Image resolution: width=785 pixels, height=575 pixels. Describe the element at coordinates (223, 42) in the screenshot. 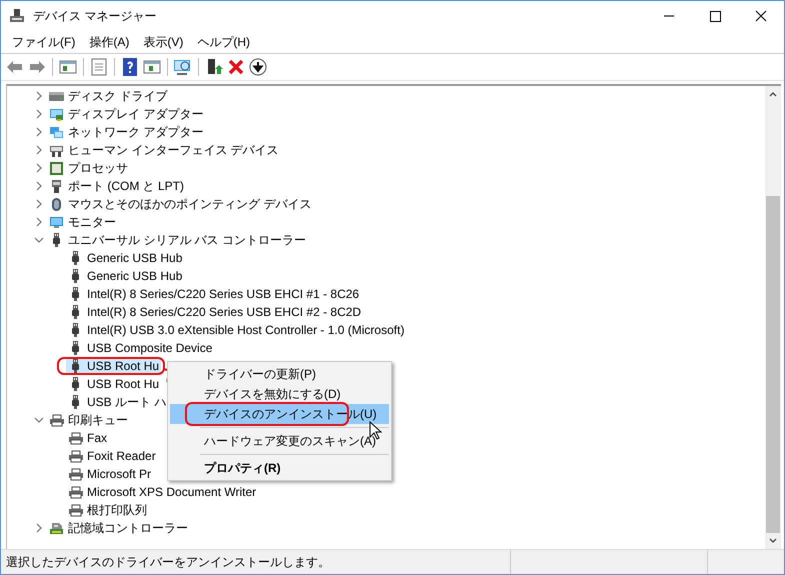

I see `menu-item: ヘルプ(H)` at that location.